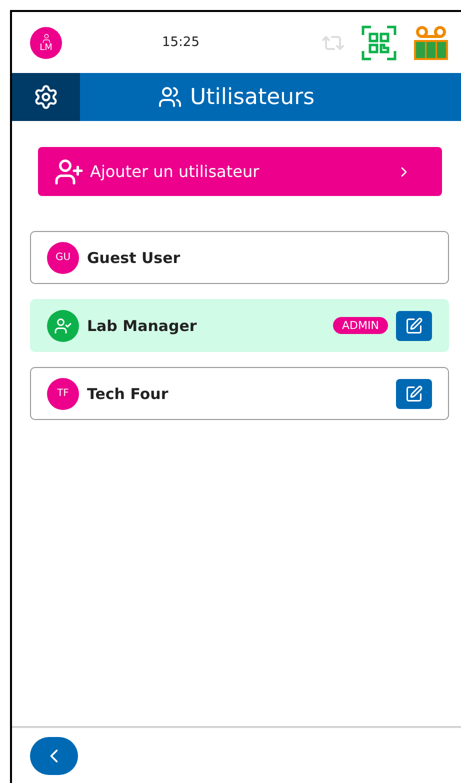 The image size is (461, 783). What do you see at coordinates (54, 755) in the screenshot?
I see `back-button` at bounding box center [54, 755].